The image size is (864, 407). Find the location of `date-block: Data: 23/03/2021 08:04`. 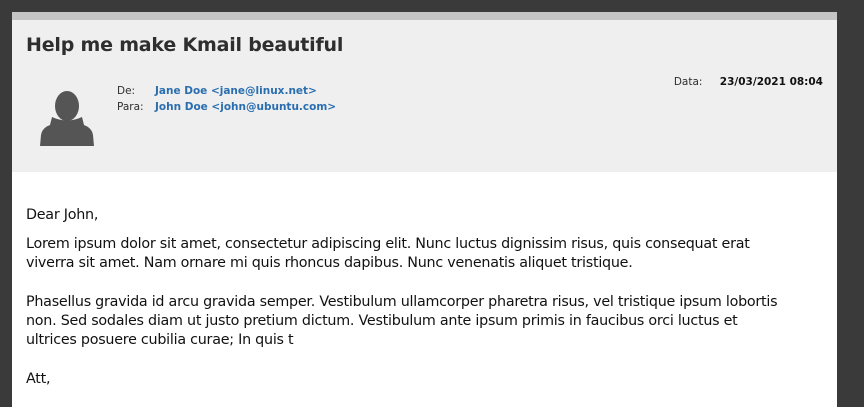

date-block: Data: 23/03/2021 08:04 is located at coordinates (748, 82).